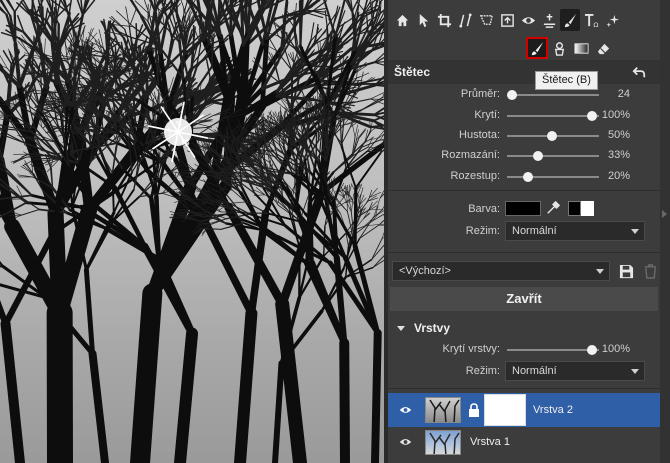 The width and height of the screenshot is (670, 463). Describe the element at coordinates (402, 20) in the screenshot. I see `home-icon` at that location.